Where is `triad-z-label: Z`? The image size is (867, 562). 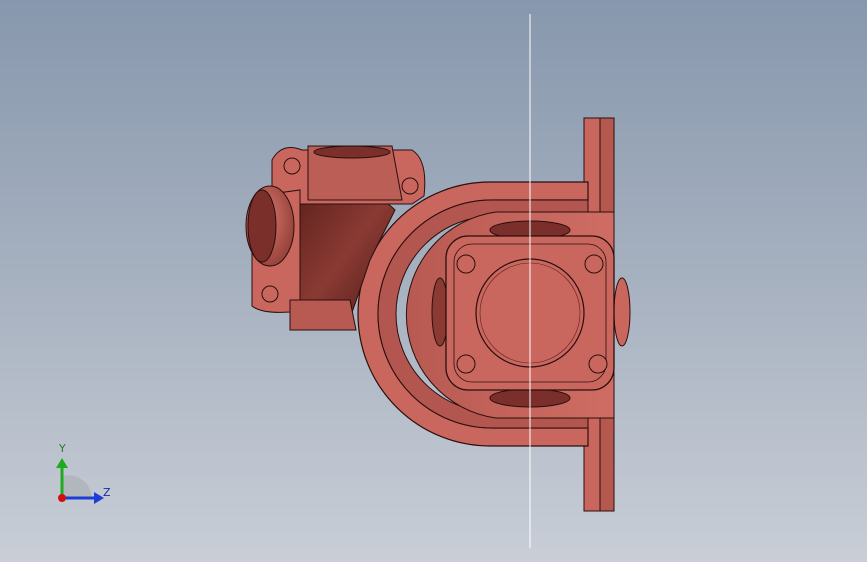
triad-z-label: Z is located at coordinates (107, 492).